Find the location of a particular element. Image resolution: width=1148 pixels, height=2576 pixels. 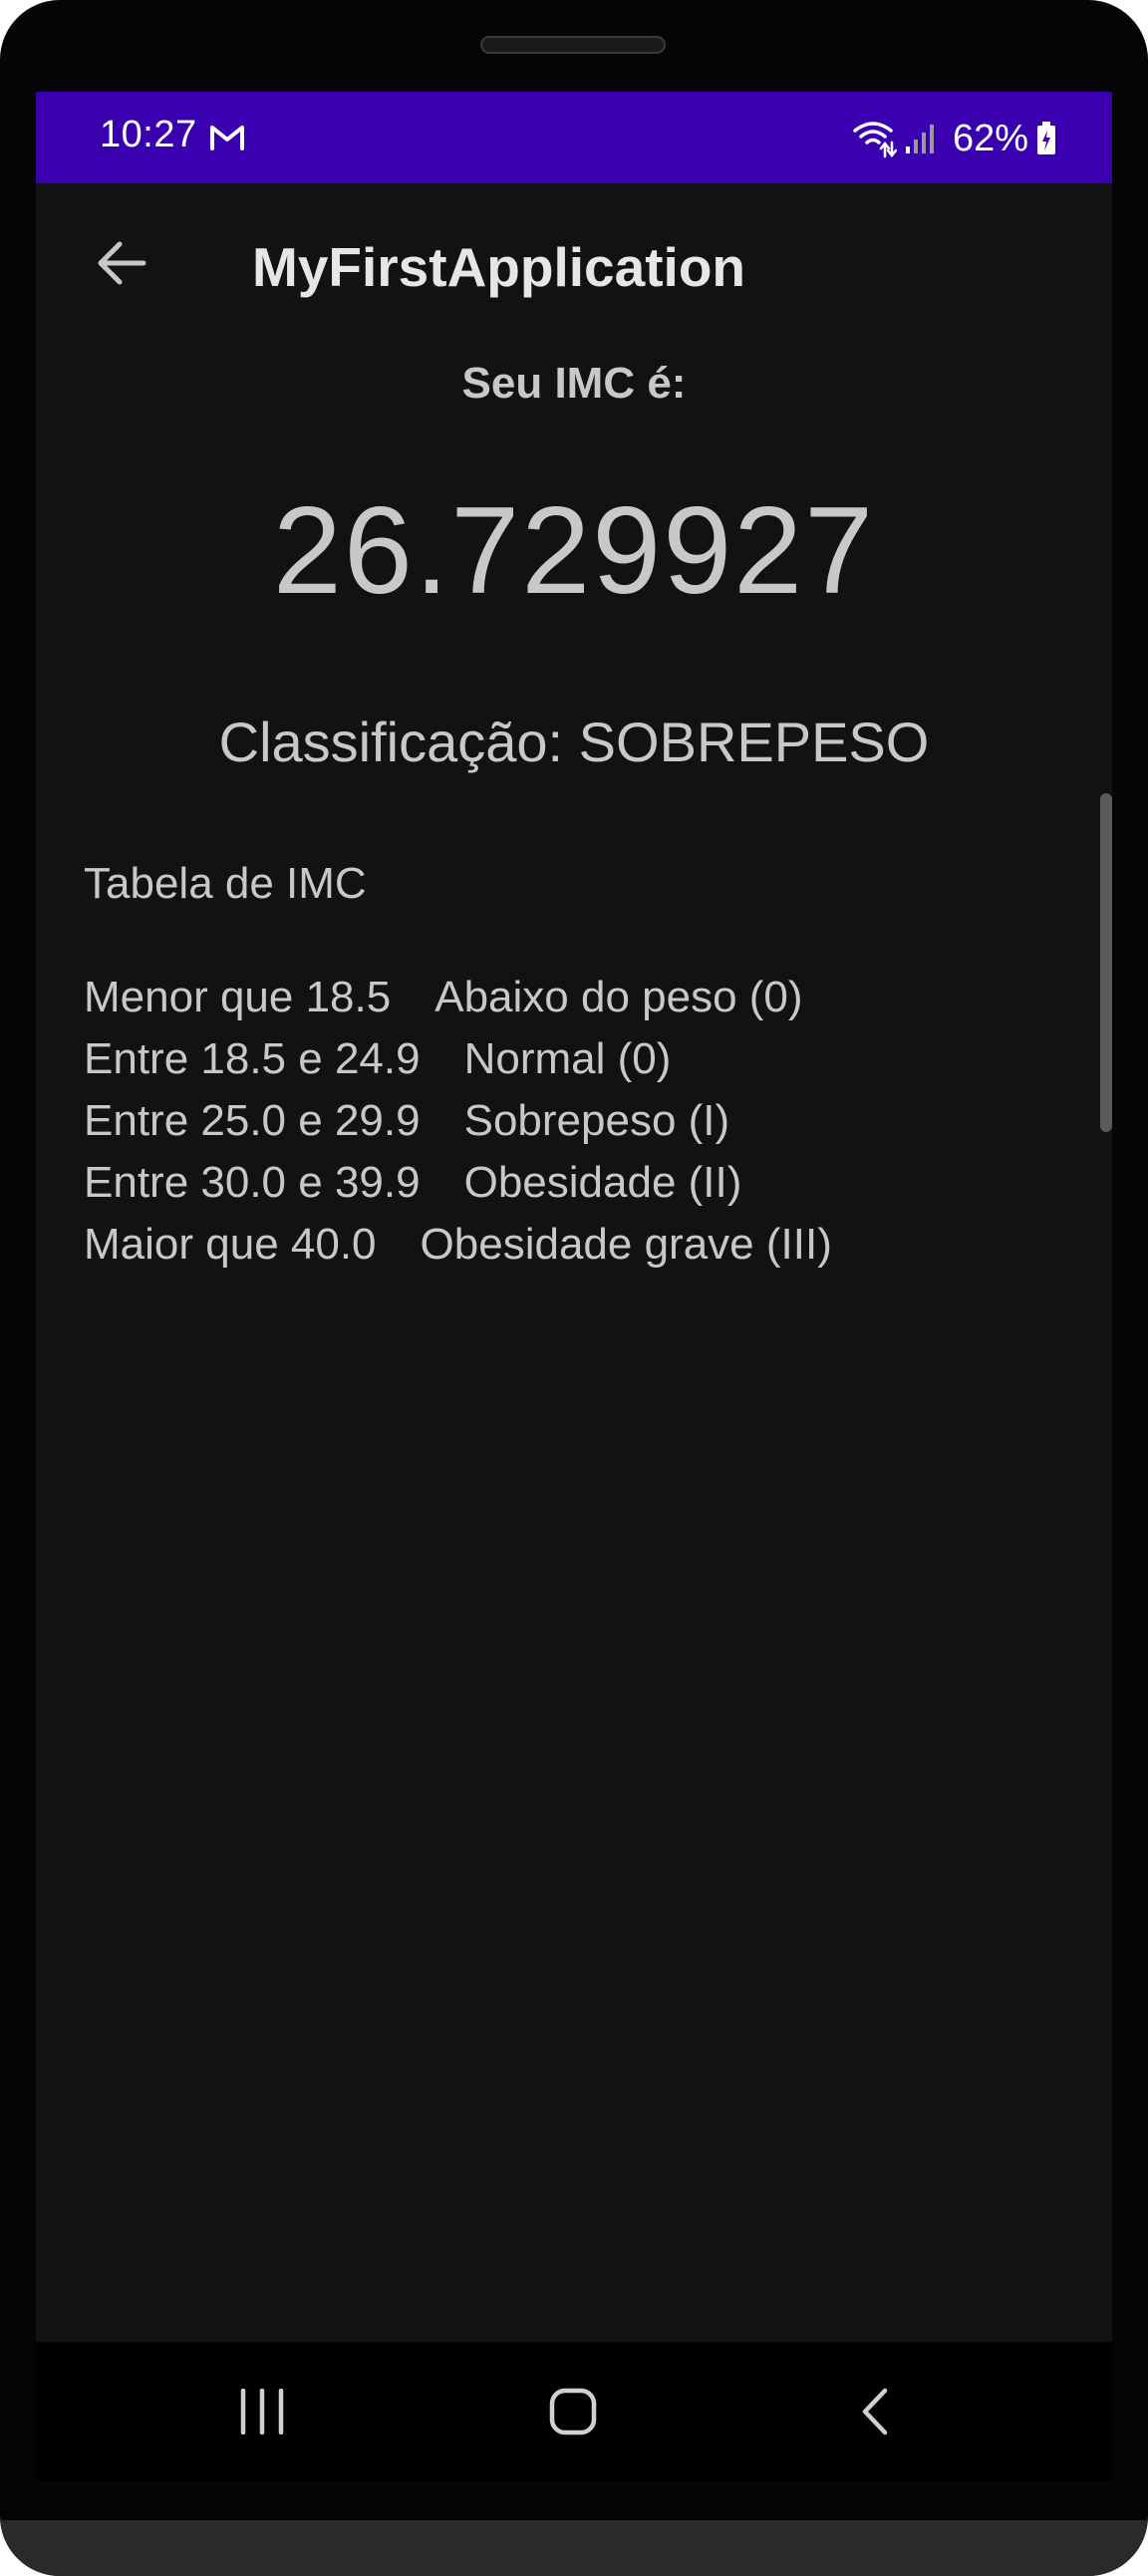

imc-table-row: Menor que 18.5 Abaixo do peso (0) is located at coordinates (458, 997).